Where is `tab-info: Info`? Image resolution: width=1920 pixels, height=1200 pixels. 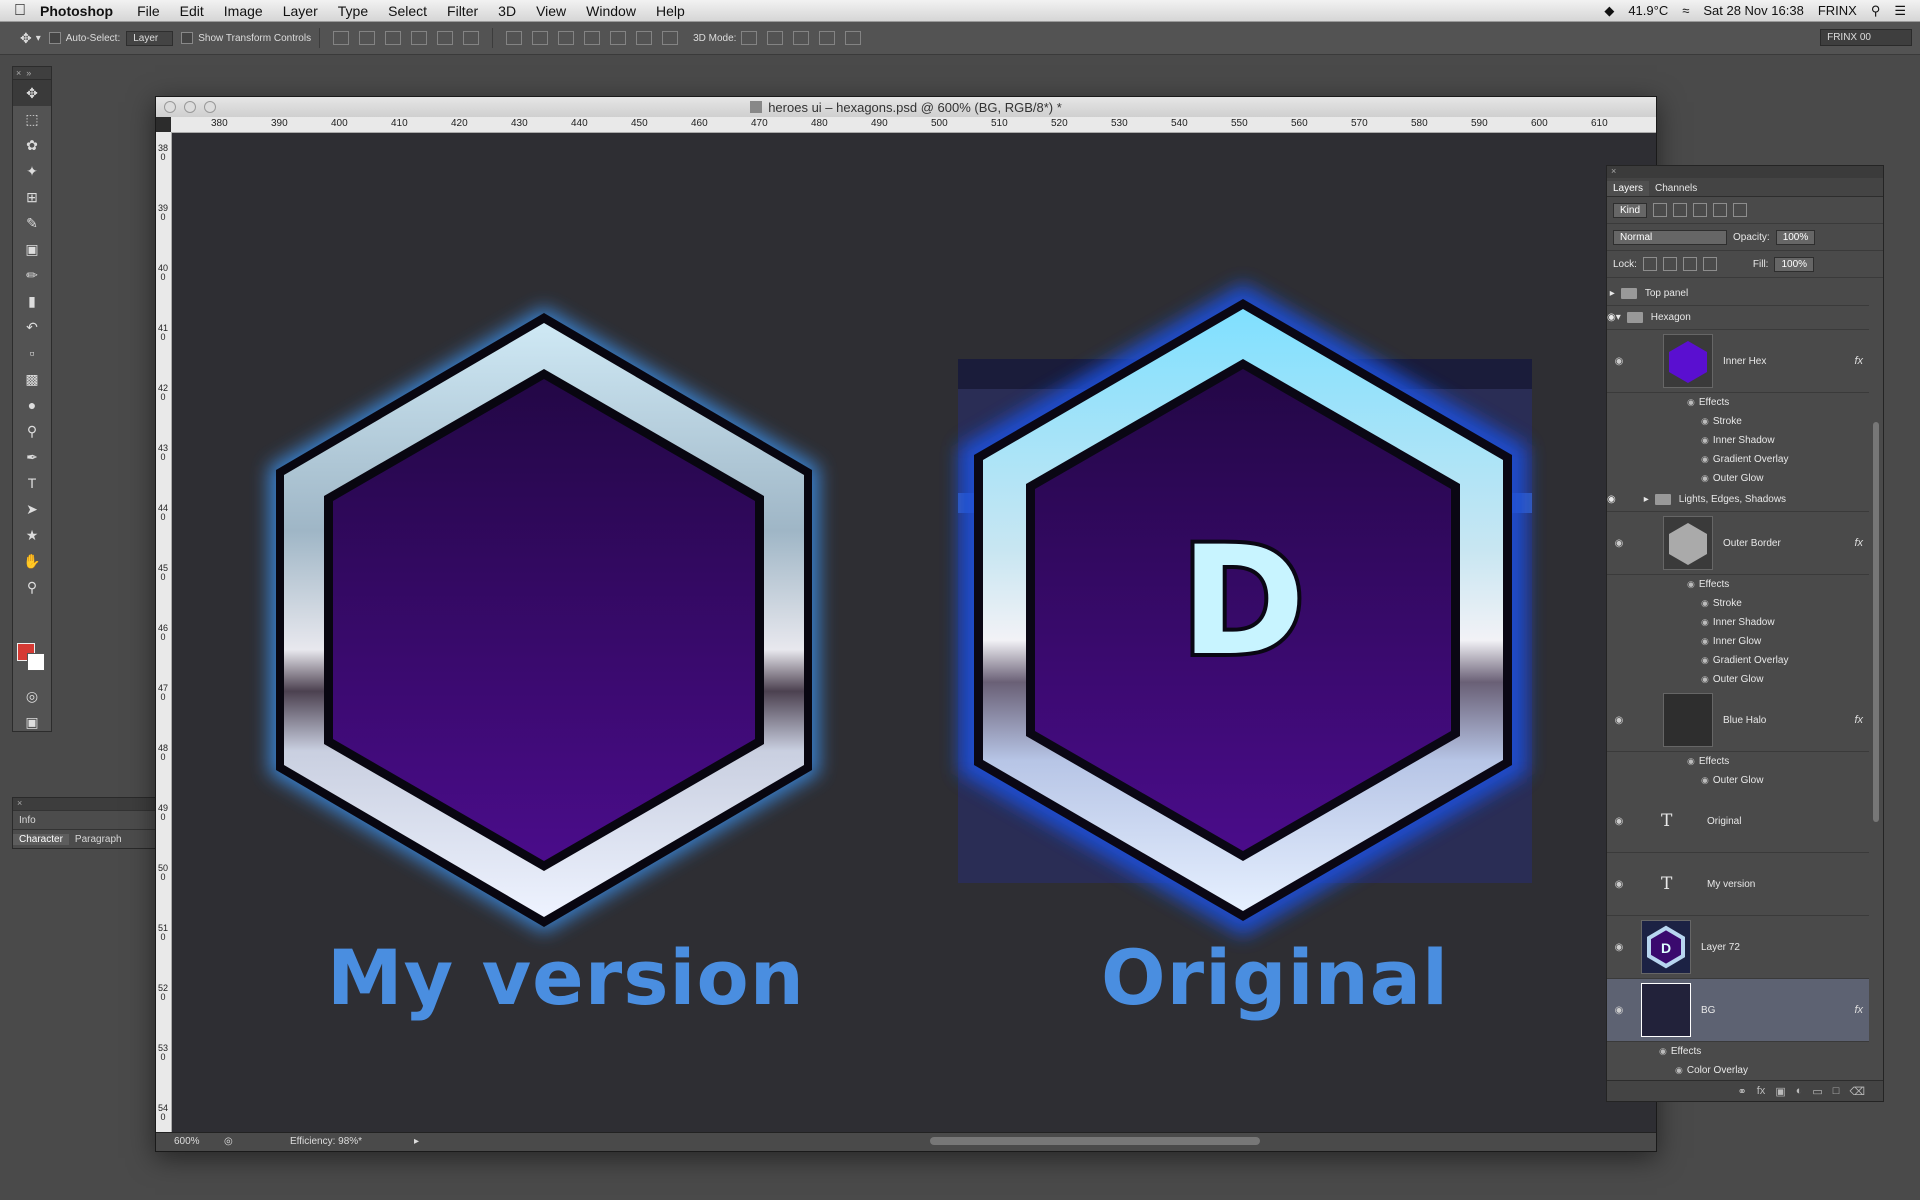
tab-info: Info is located at coordinates (27, 820).